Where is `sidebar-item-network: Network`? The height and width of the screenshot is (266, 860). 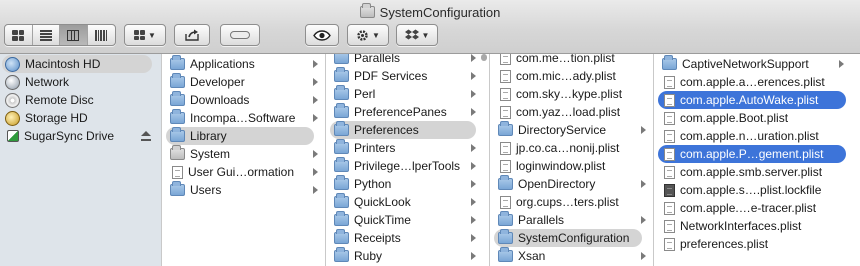 sidebar-item-network: Network is located at coordinates (77, 82).